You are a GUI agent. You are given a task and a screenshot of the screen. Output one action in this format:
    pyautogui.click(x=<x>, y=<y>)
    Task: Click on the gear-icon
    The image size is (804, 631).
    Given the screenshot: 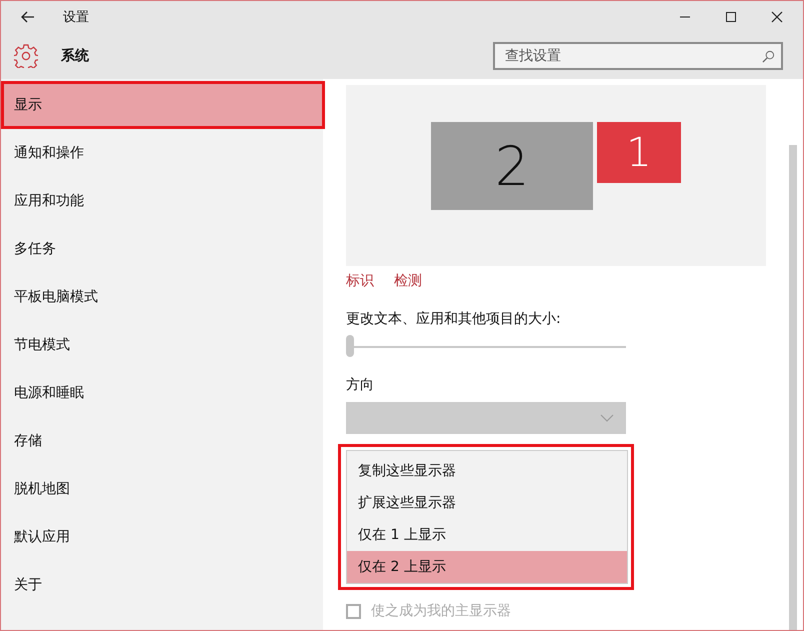 What is the action you would take?
    pyautogui.click(x=26, y=56)
    